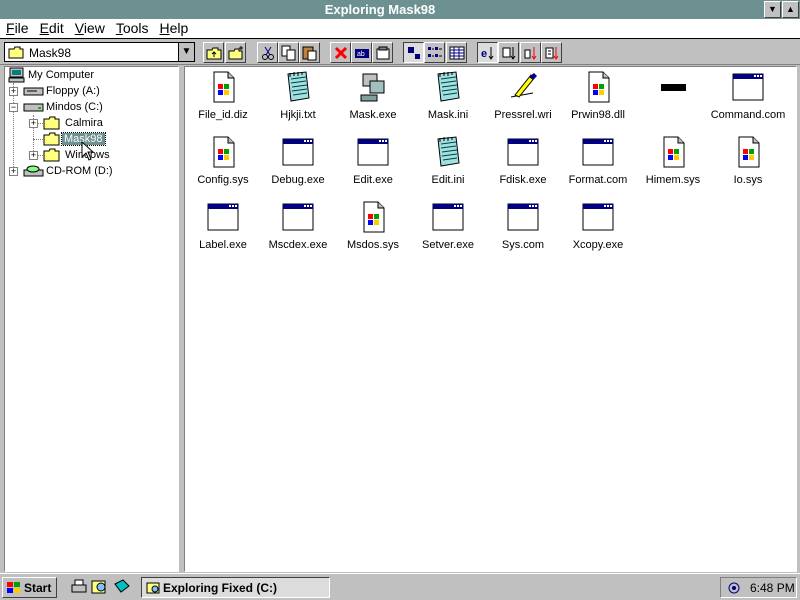  I want to click on details-icon, so click(457, 53).